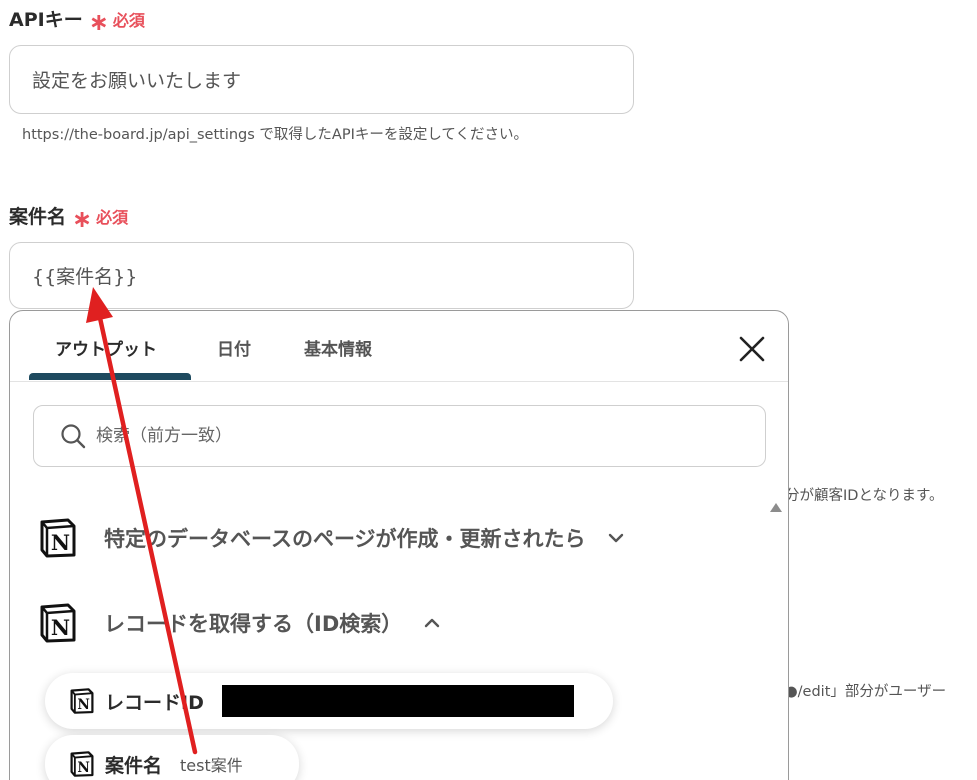 The width and height of the screenshot is (977, 780). I want to click on close-icon, so click(752, 349).